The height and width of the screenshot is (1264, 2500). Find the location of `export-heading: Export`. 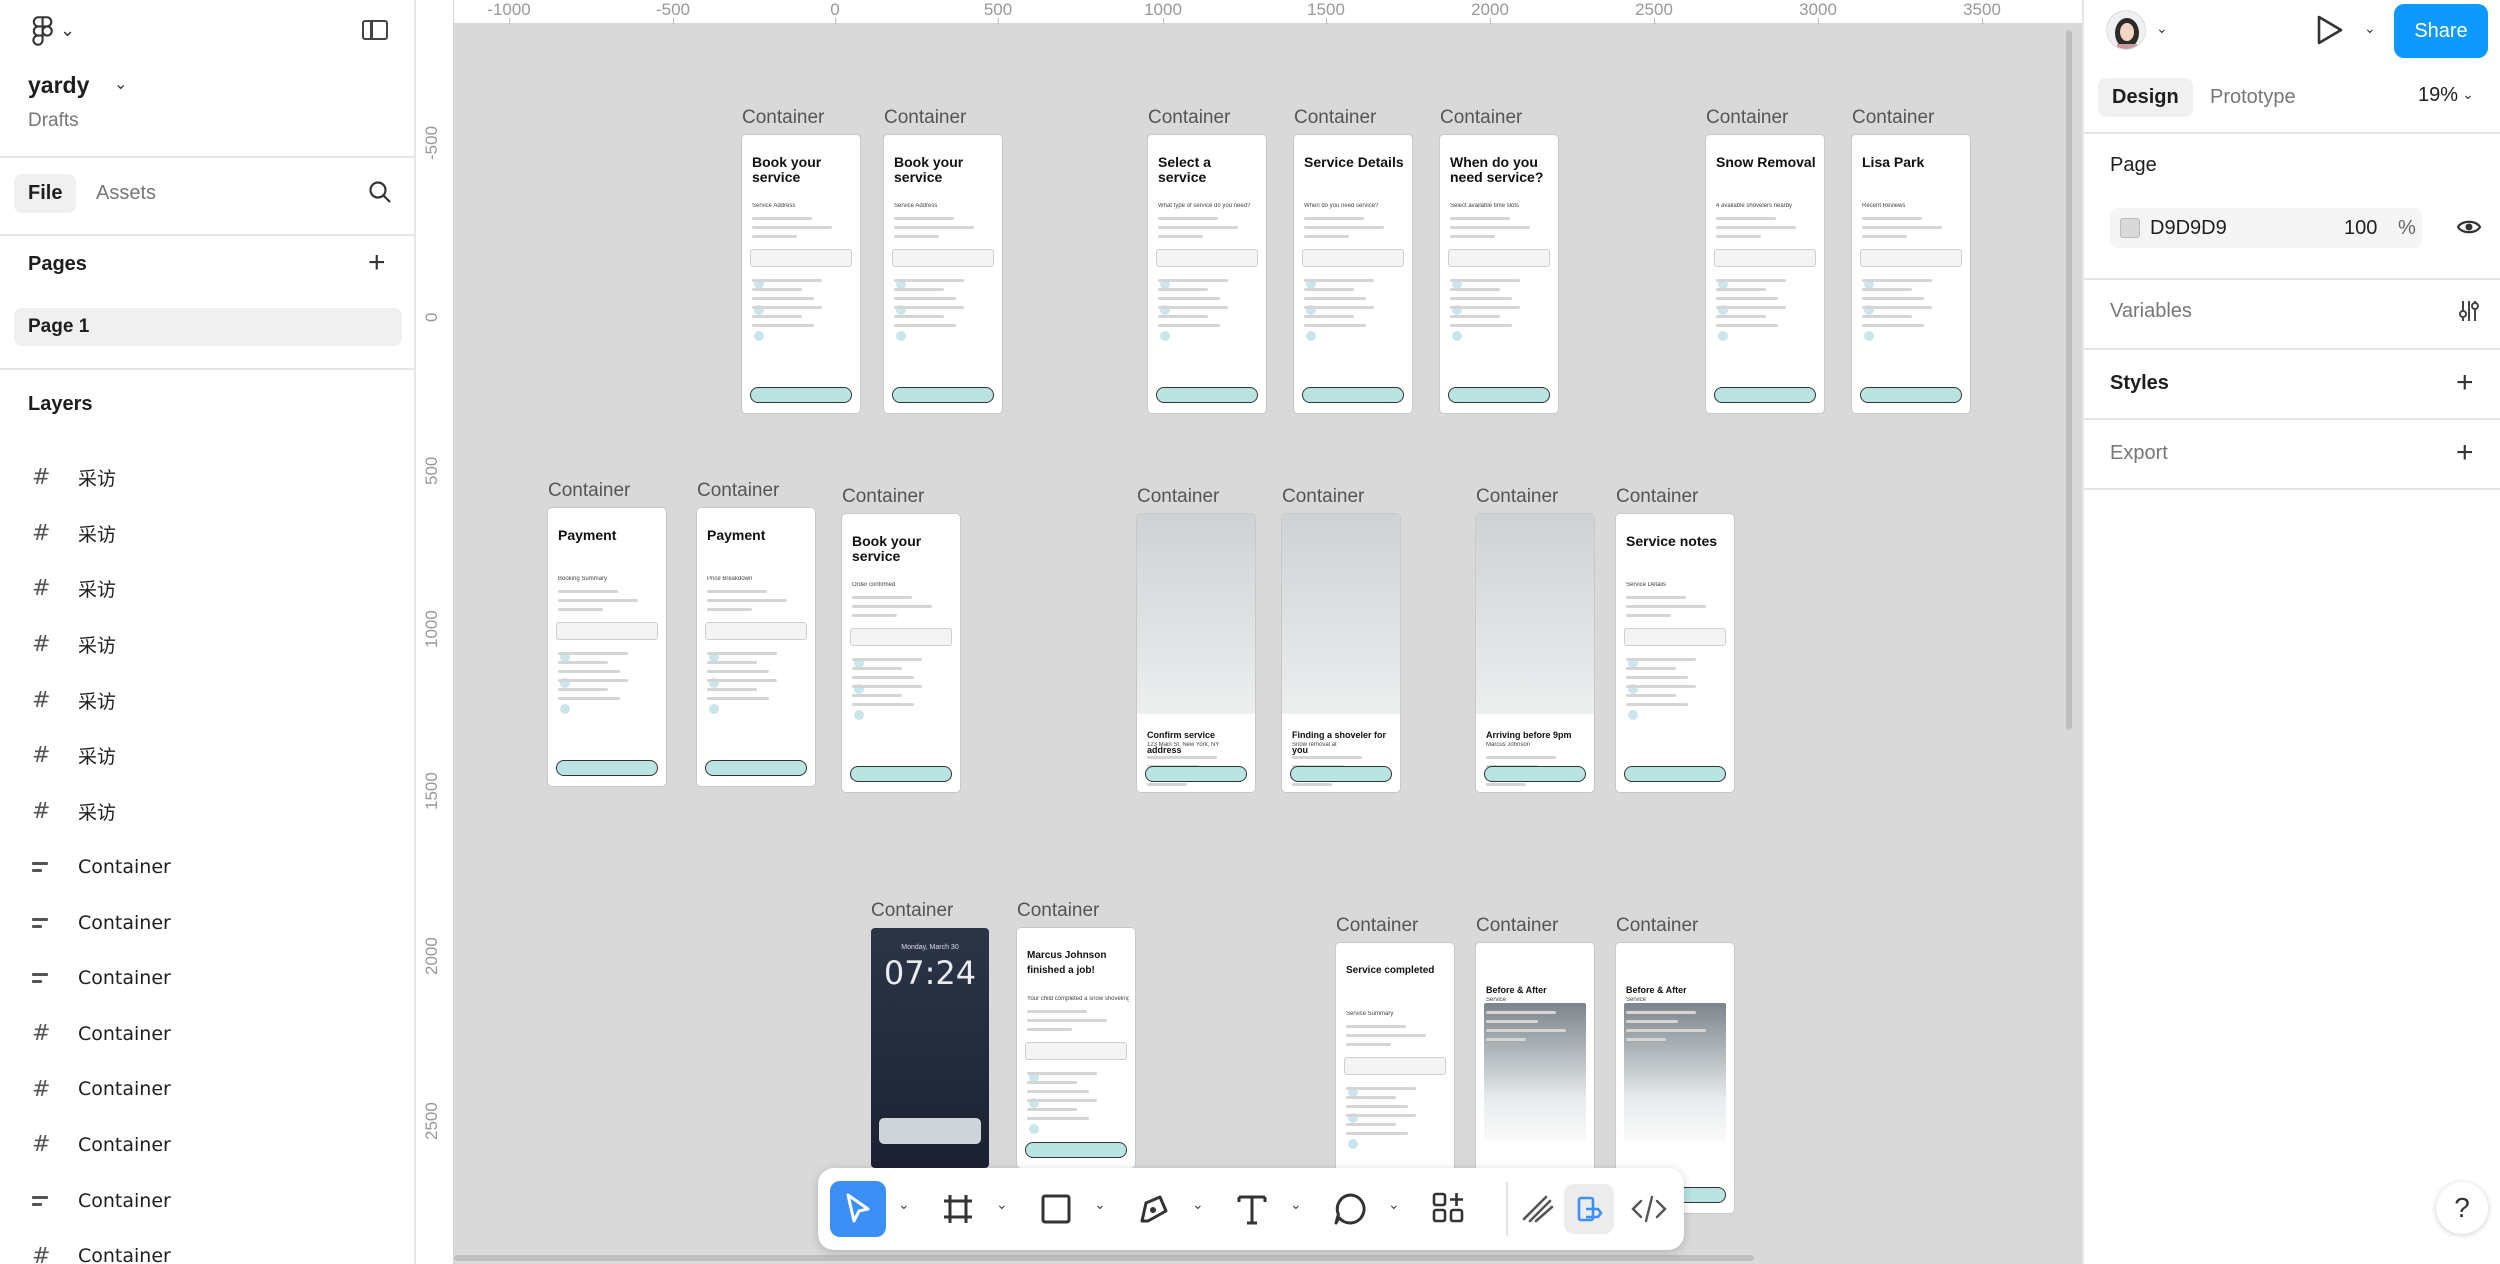

export-heading: Export is located at coordinates (2139, 453).